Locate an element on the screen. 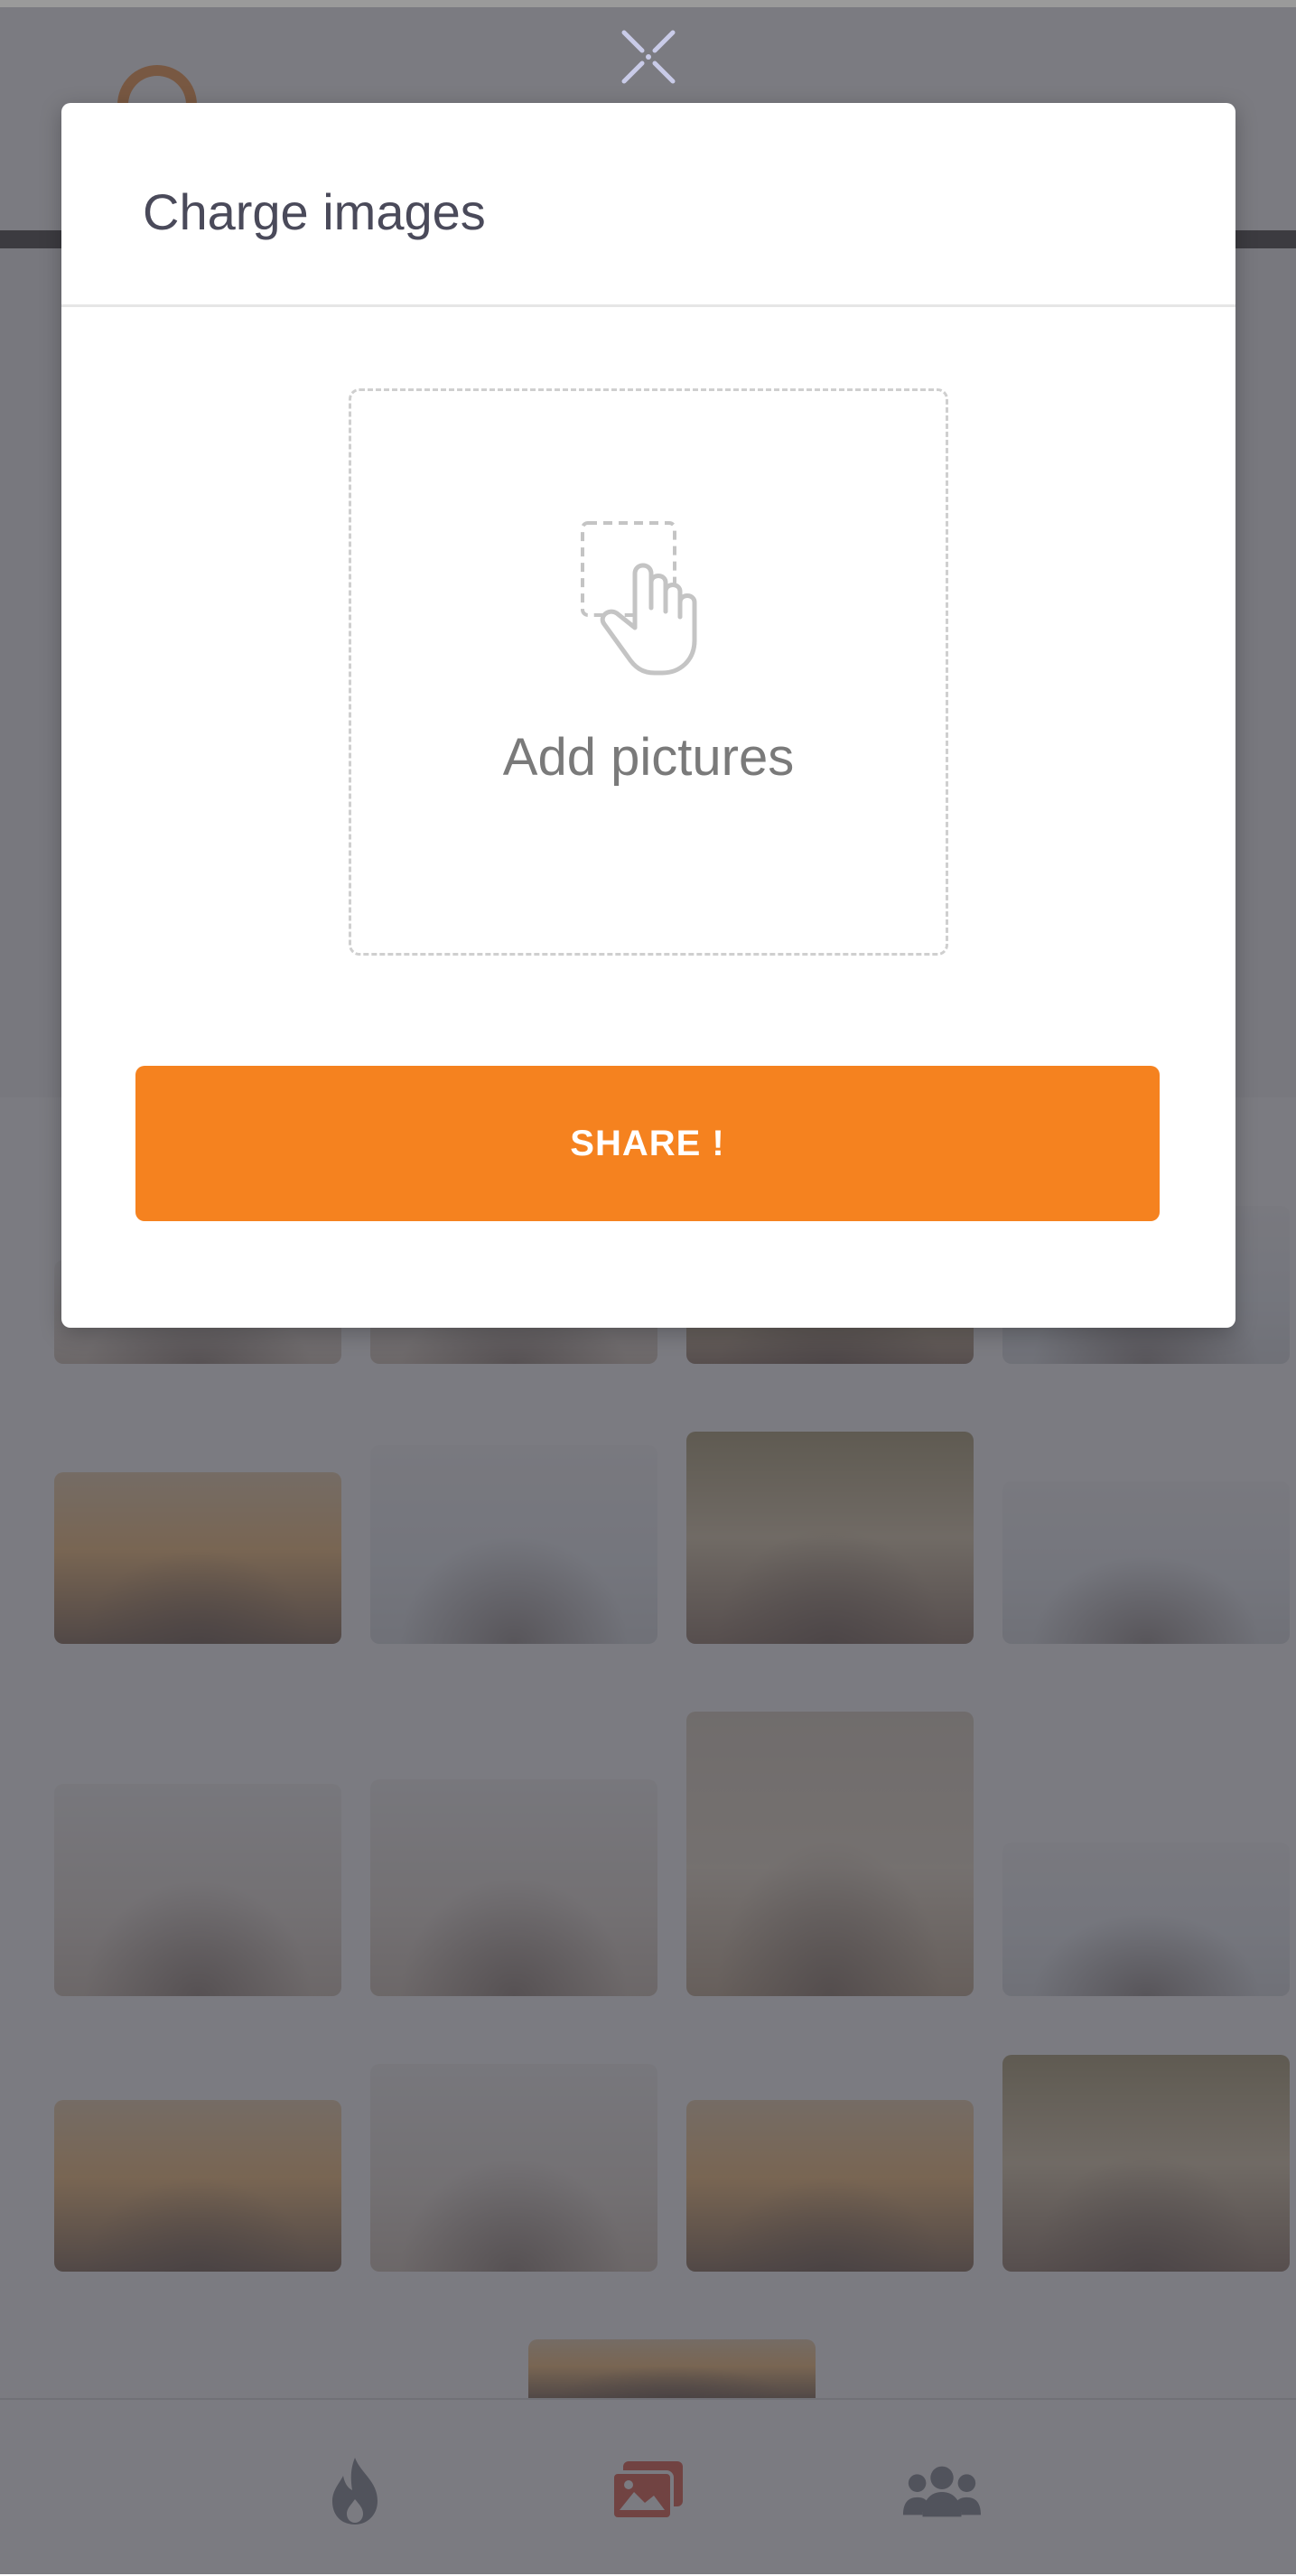 The width and height of the screenshot is (1296, 2576). add-pictures-dropzone: Add pictures is located at coordinates (649, 672).